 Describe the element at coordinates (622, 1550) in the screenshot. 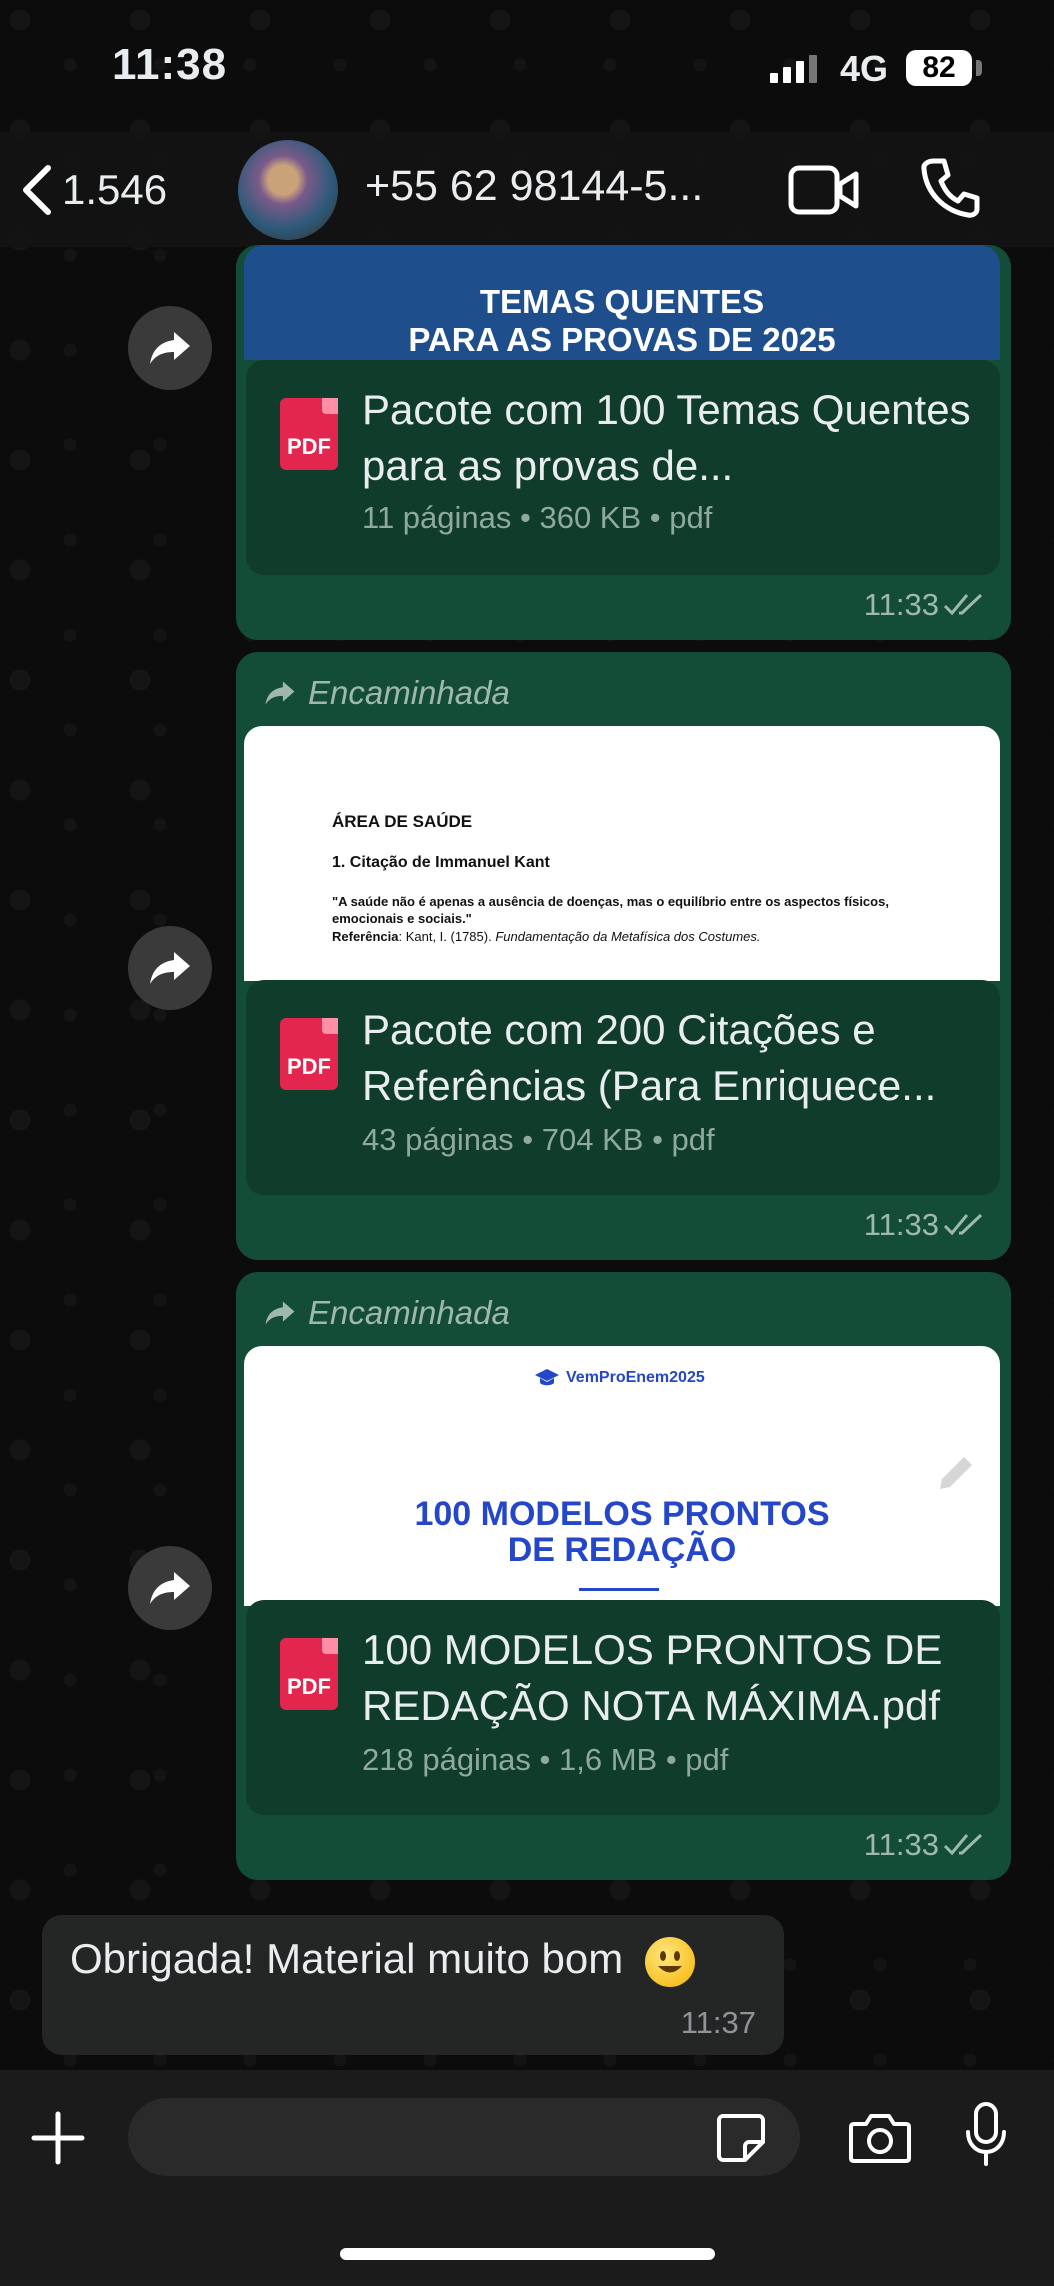

I see `preview-title-line: DE REDAÇÃO` at that location.